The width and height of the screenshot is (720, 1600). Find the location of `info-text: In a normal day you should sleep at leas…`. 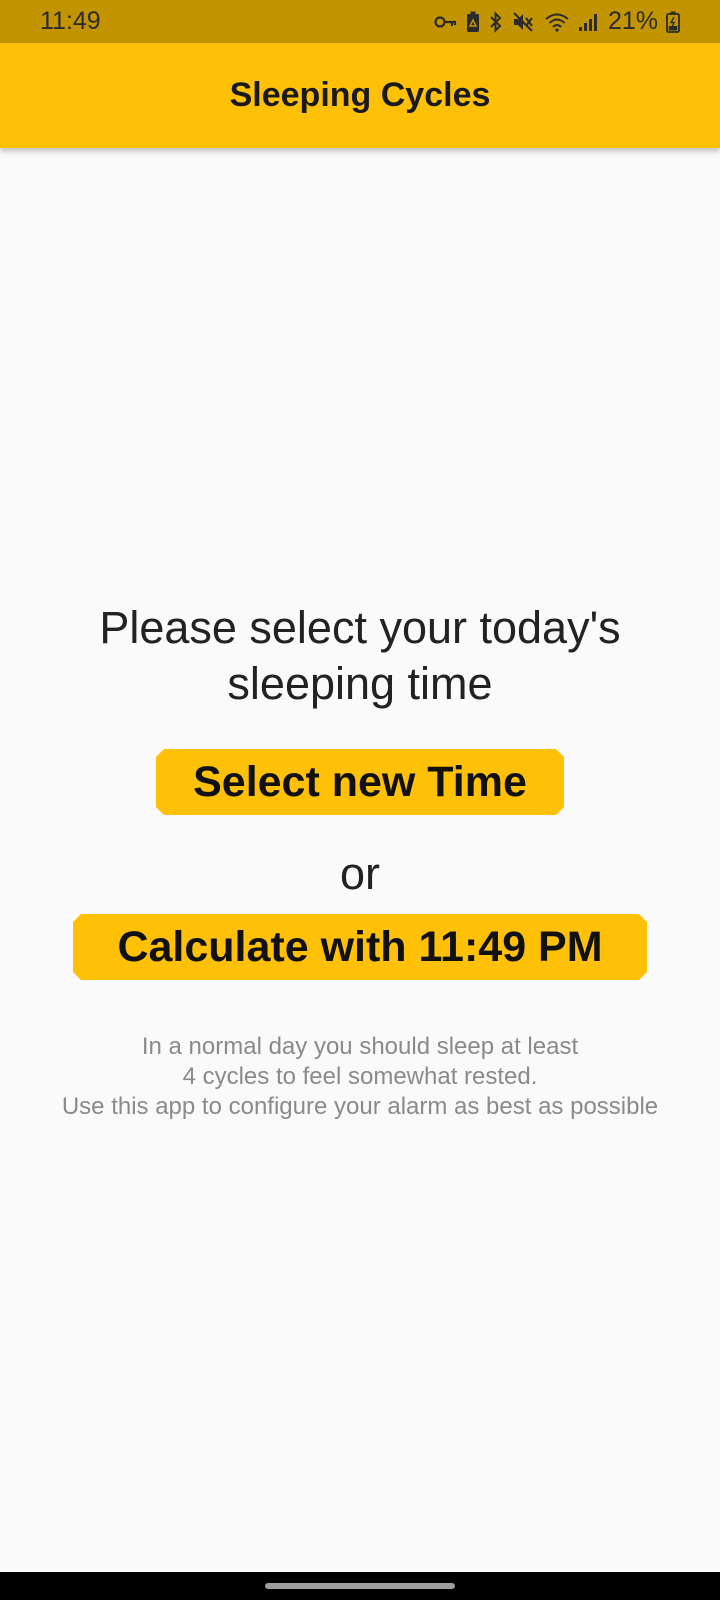

info-text: In a normal day you should sleep at leas… is located at coordinates (360, 1077).